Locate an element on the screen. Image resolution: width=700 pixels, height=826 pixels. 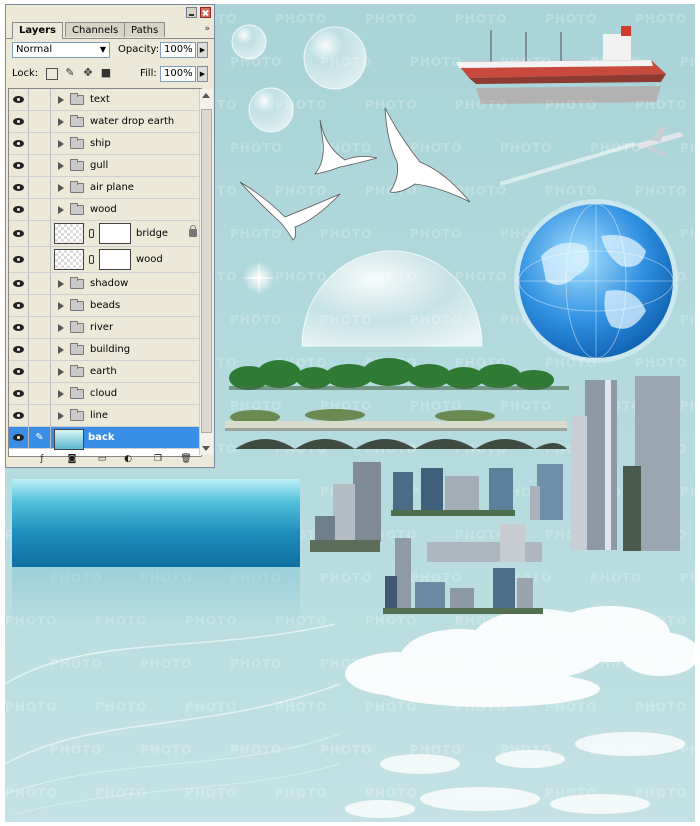
layer-row: air plane is located at coordinates (105, 188).